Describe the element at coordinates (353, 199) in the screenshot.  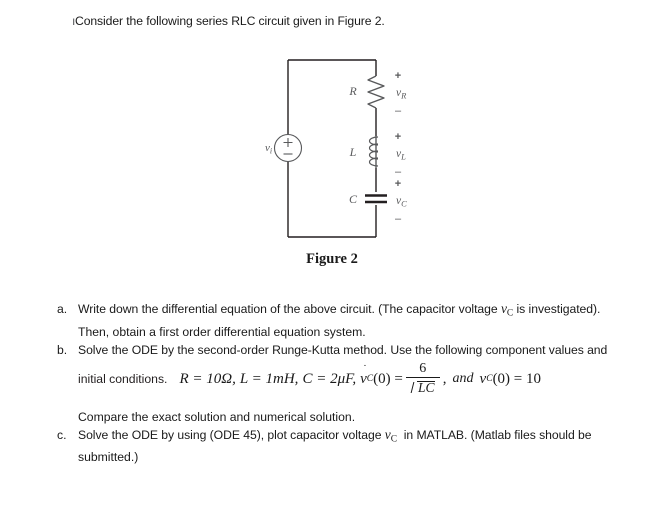
I see `capacitor-label: C` at that location.